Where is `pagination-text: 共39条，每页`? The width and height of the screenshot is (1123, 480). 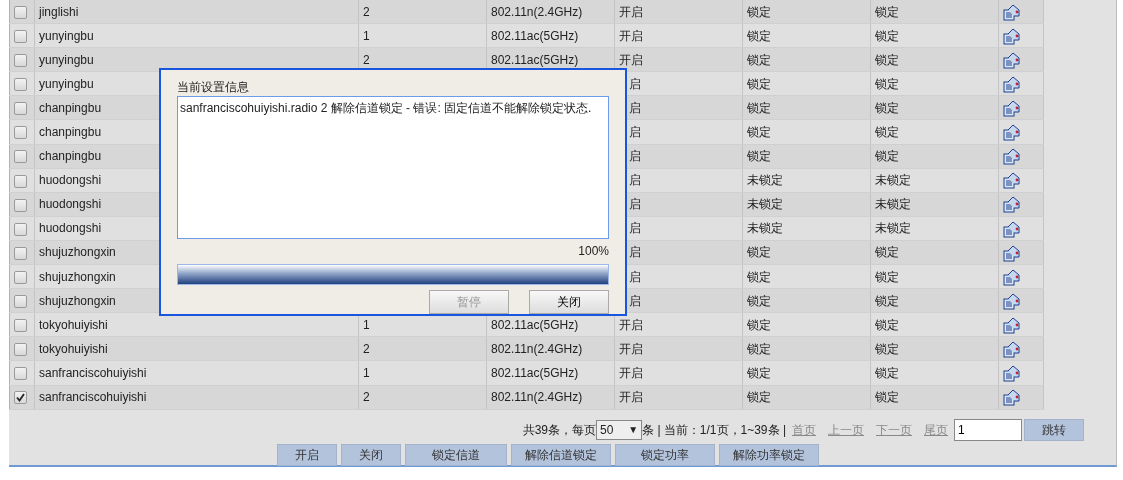 pagination-text: 共39条，每页 is located at coordinates (559, 430).